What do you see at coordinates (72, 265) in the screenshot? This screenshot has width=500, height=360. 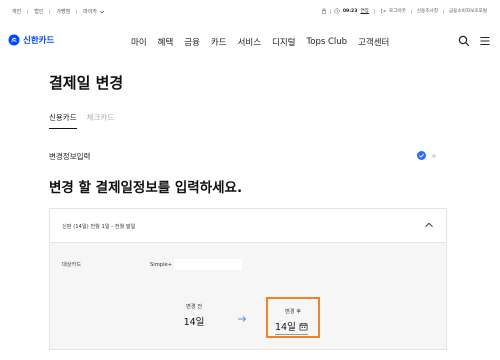 I see `target-card-label: 대상카드` at bounding box center [72, 265].